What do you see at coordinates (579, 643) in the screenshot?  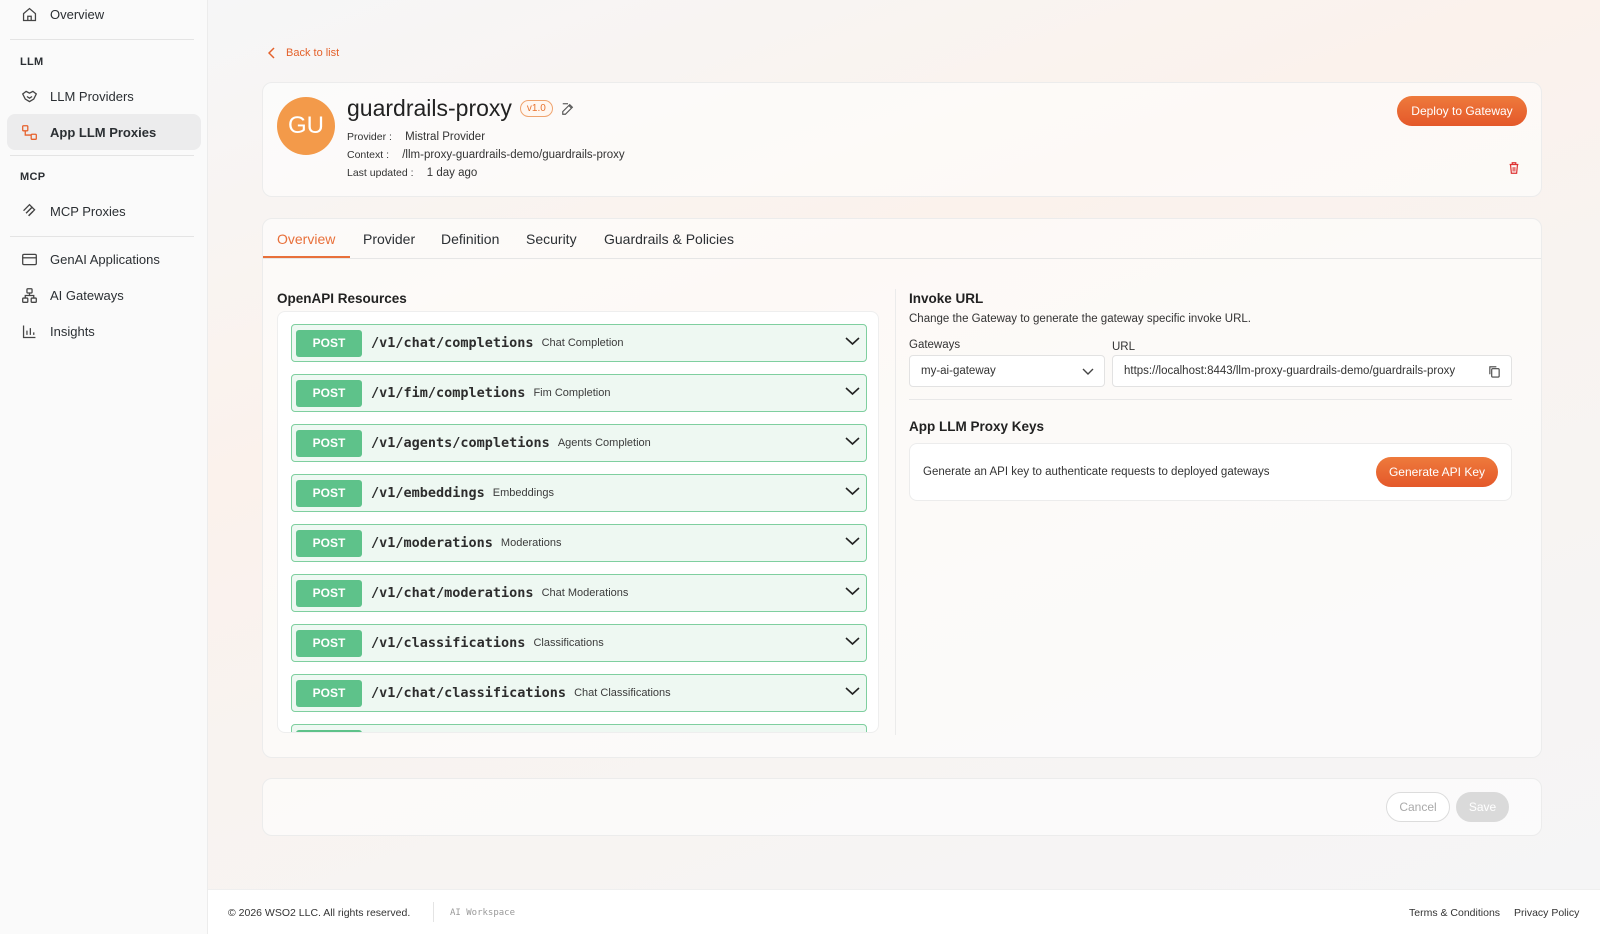 I see `resource-row: POST/v1/classifications Classifications` at bounding box center [579, 643].